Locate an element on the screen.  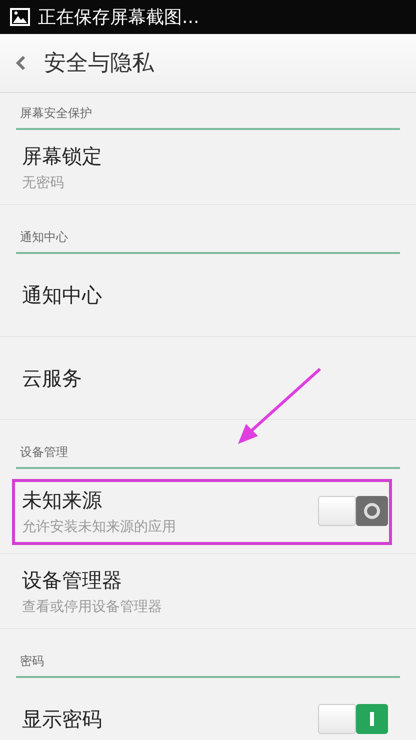
item-title: 云服务 is located at coordinates (52, 378).